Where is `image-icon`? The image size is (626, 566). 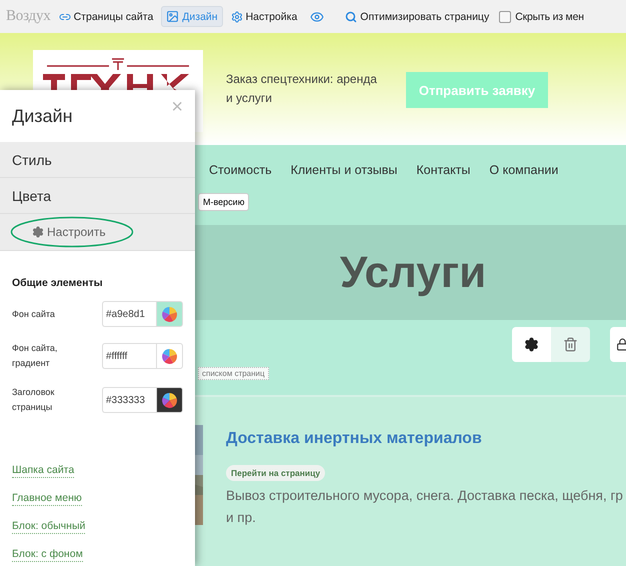
image-icon is located at coordinates (173, 16).